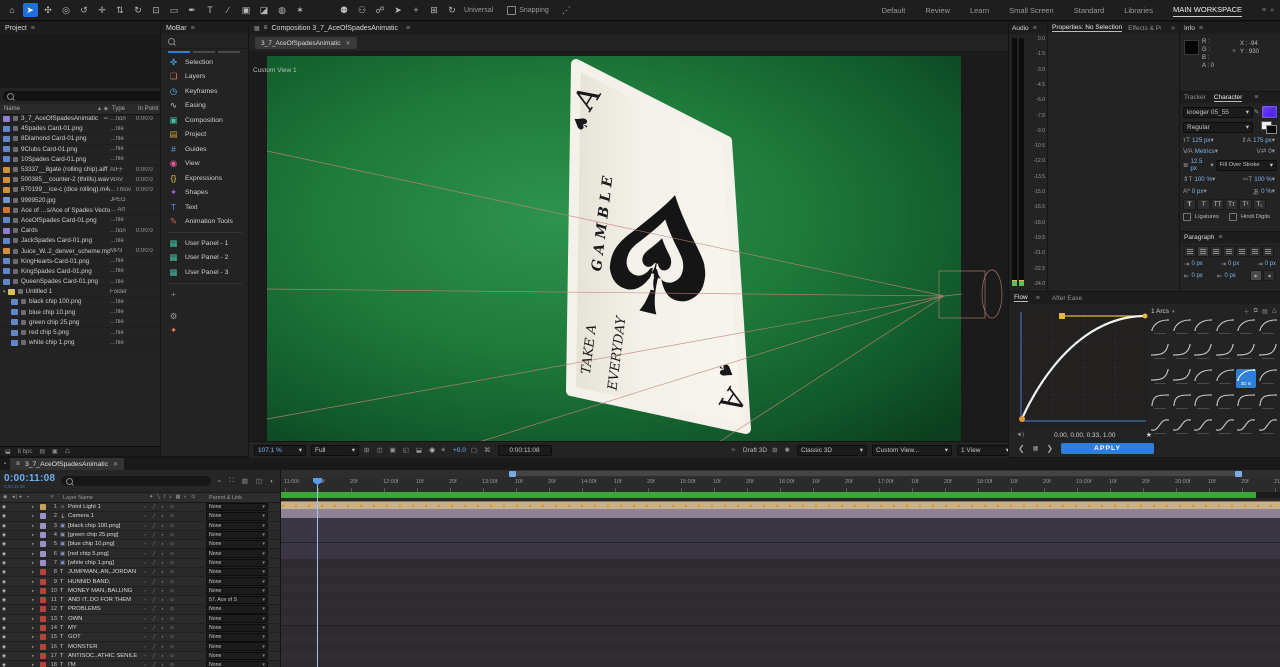 The width and height of the screenshot is (1280, 667). Describe the element at coordinates (204, 178) in the screenshot. I see `mobar-item-expressions: {} Expressions` at that location.